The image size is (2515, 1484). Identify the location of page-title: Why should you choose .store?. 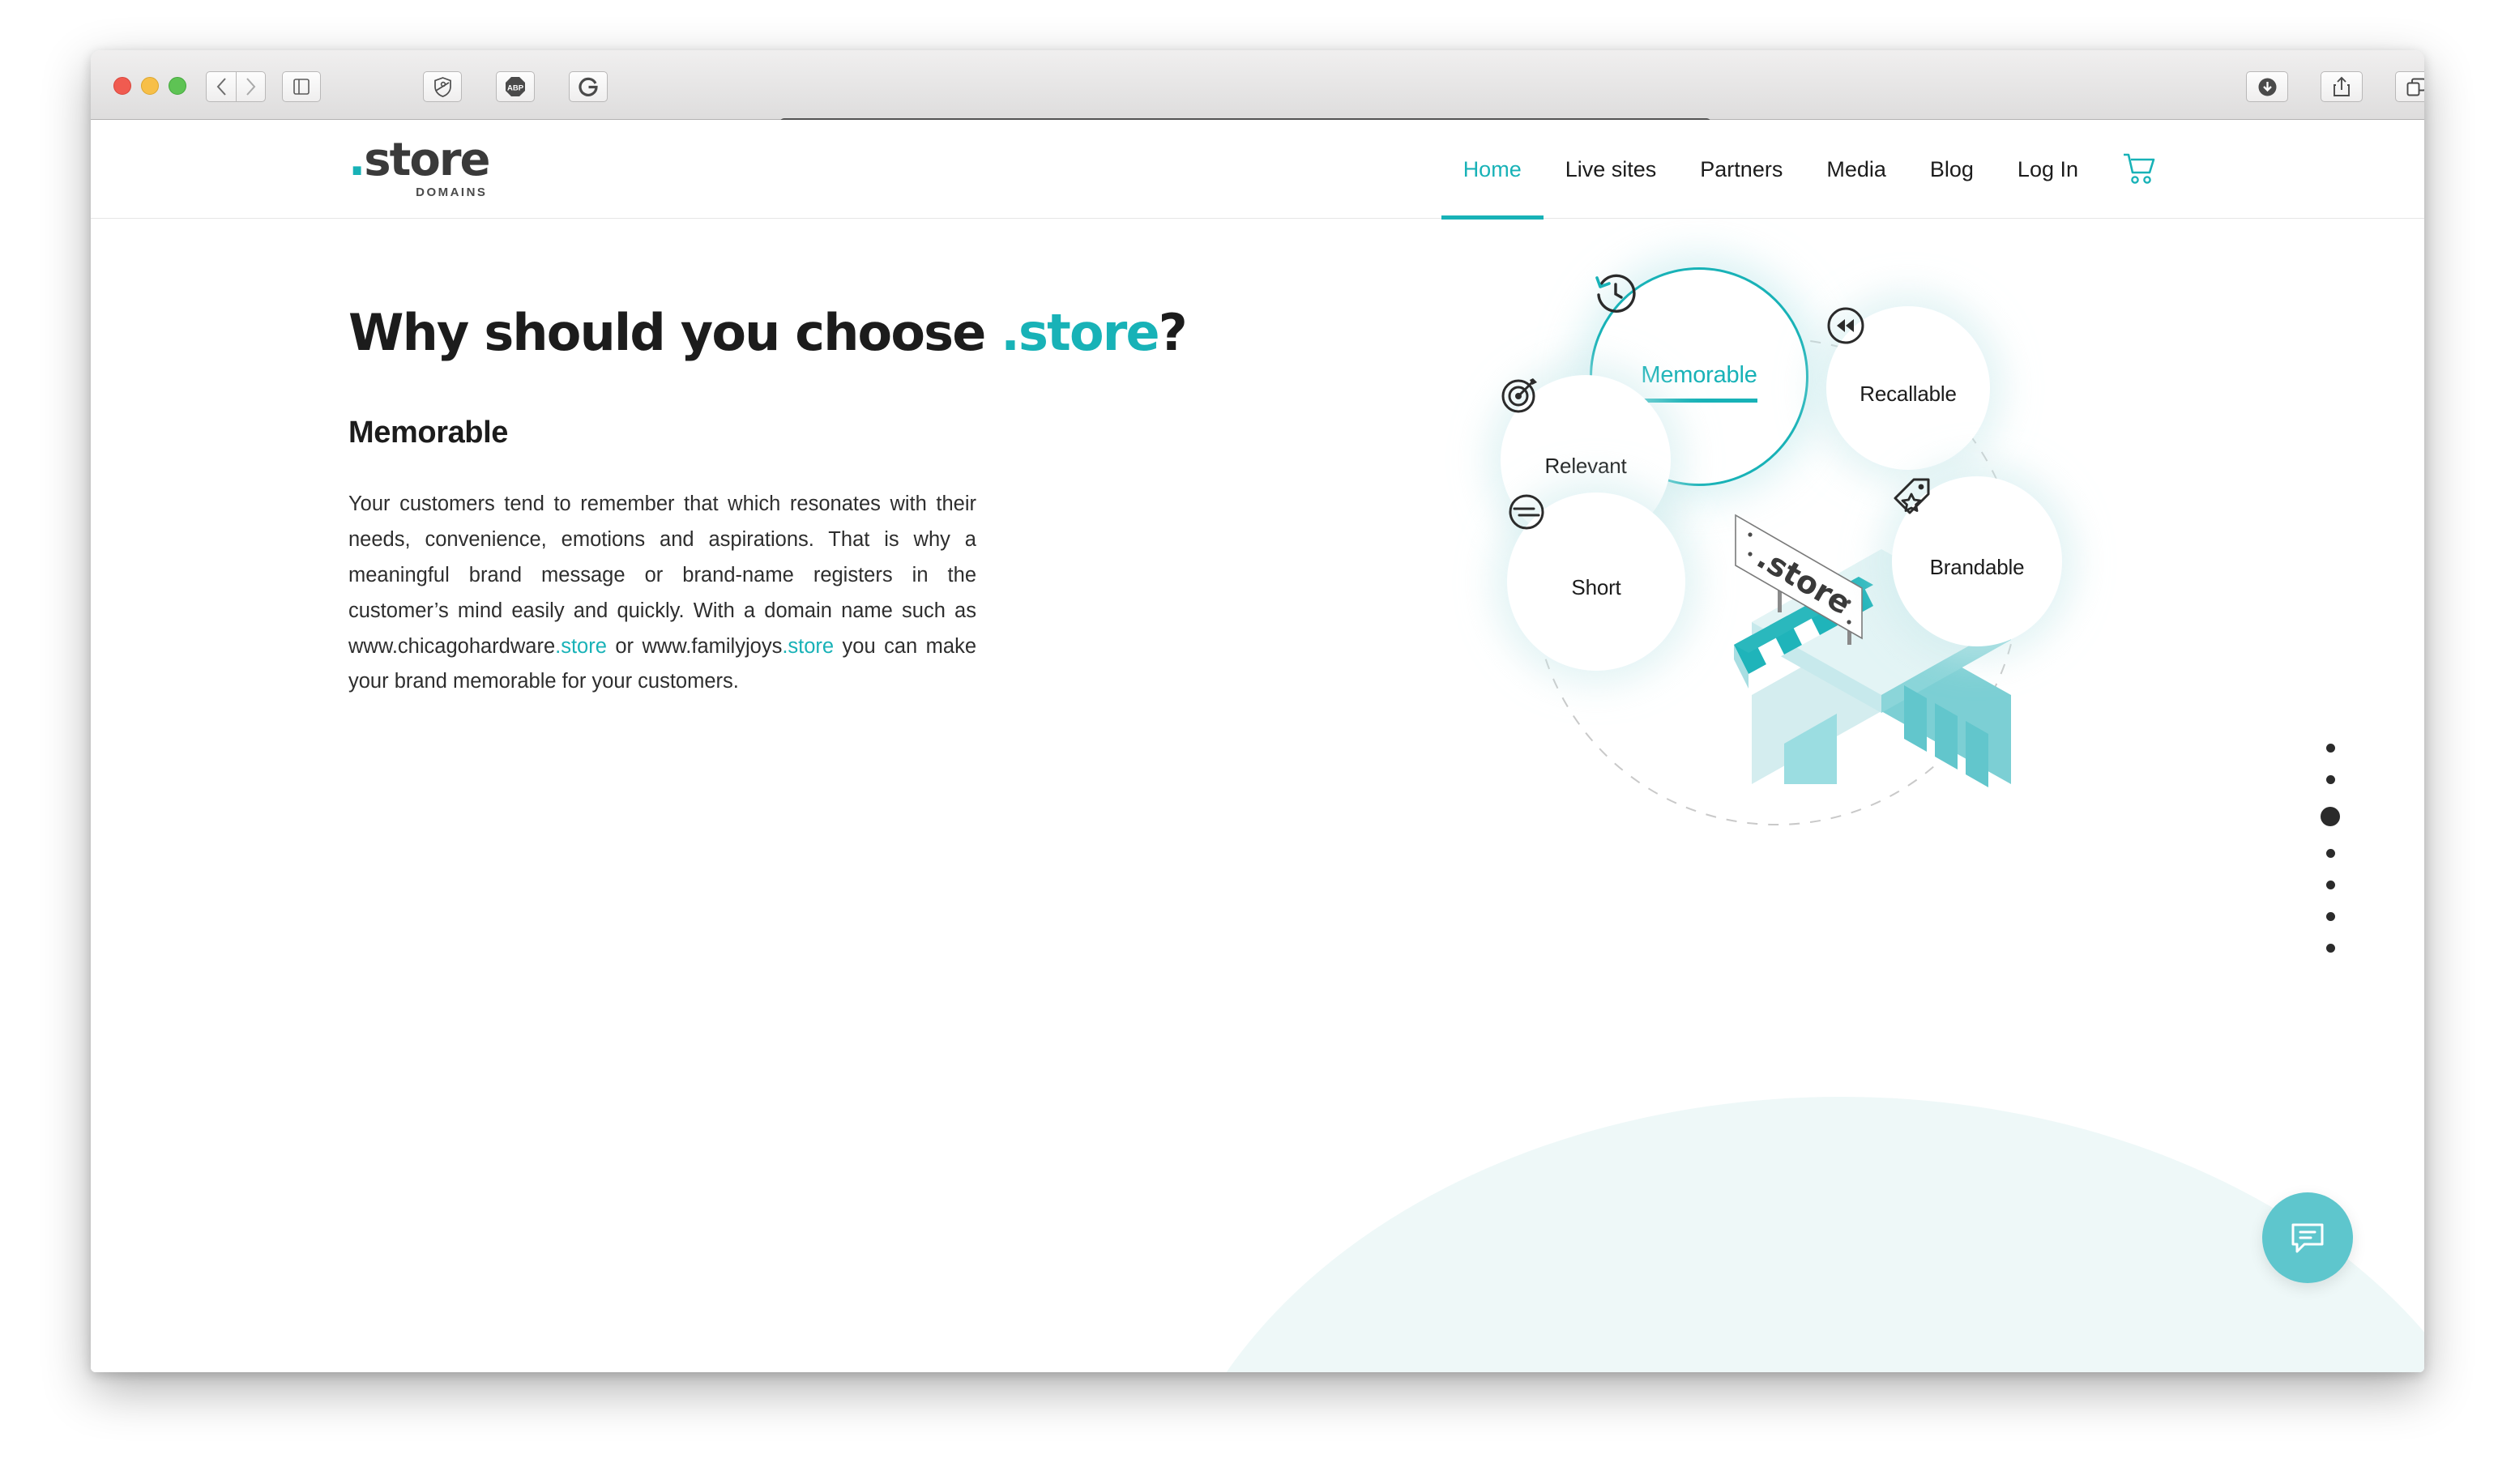
(768, 332).